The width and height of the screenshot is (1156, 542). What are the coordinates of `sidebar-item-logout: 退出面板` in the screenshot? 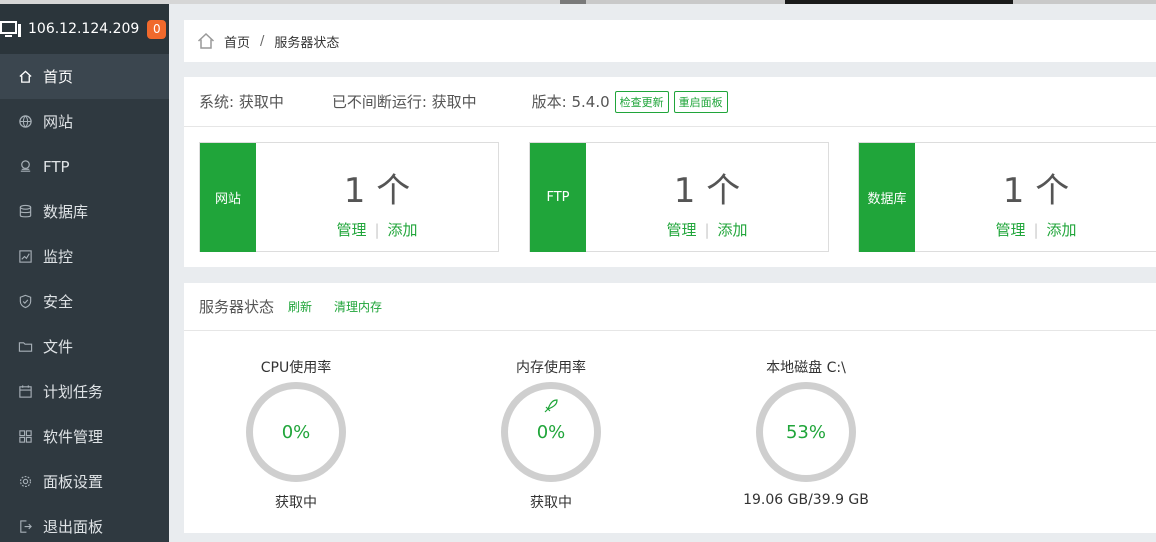 It's located at (84, 523).